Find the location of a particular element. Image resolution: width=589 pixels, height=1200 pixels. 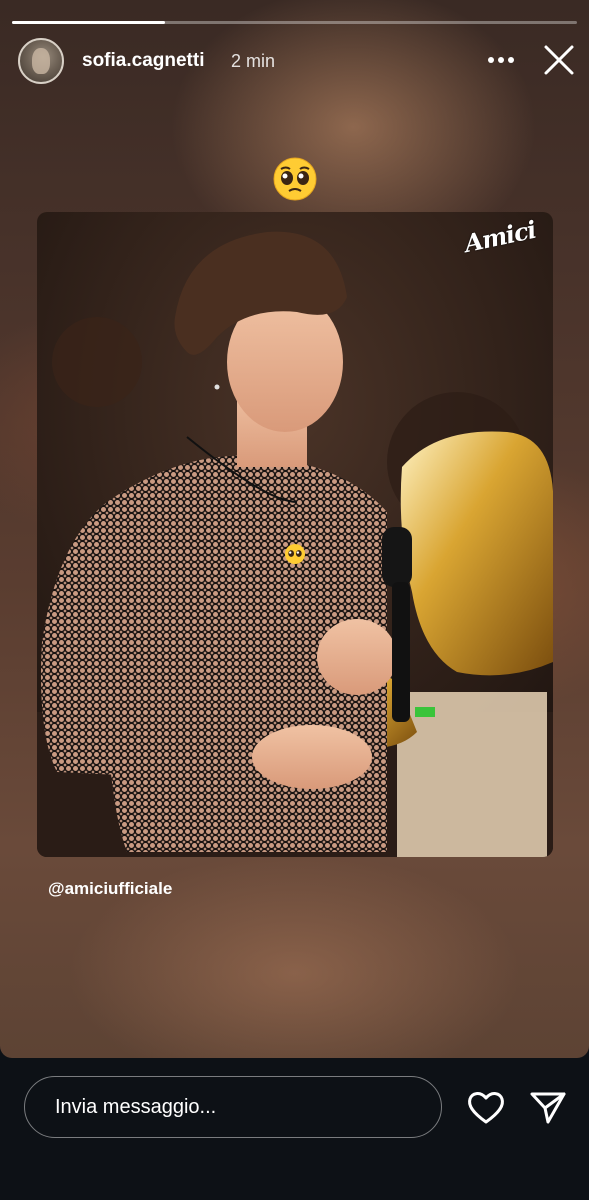

more-dots-icon is located at coordinates (501, 60).